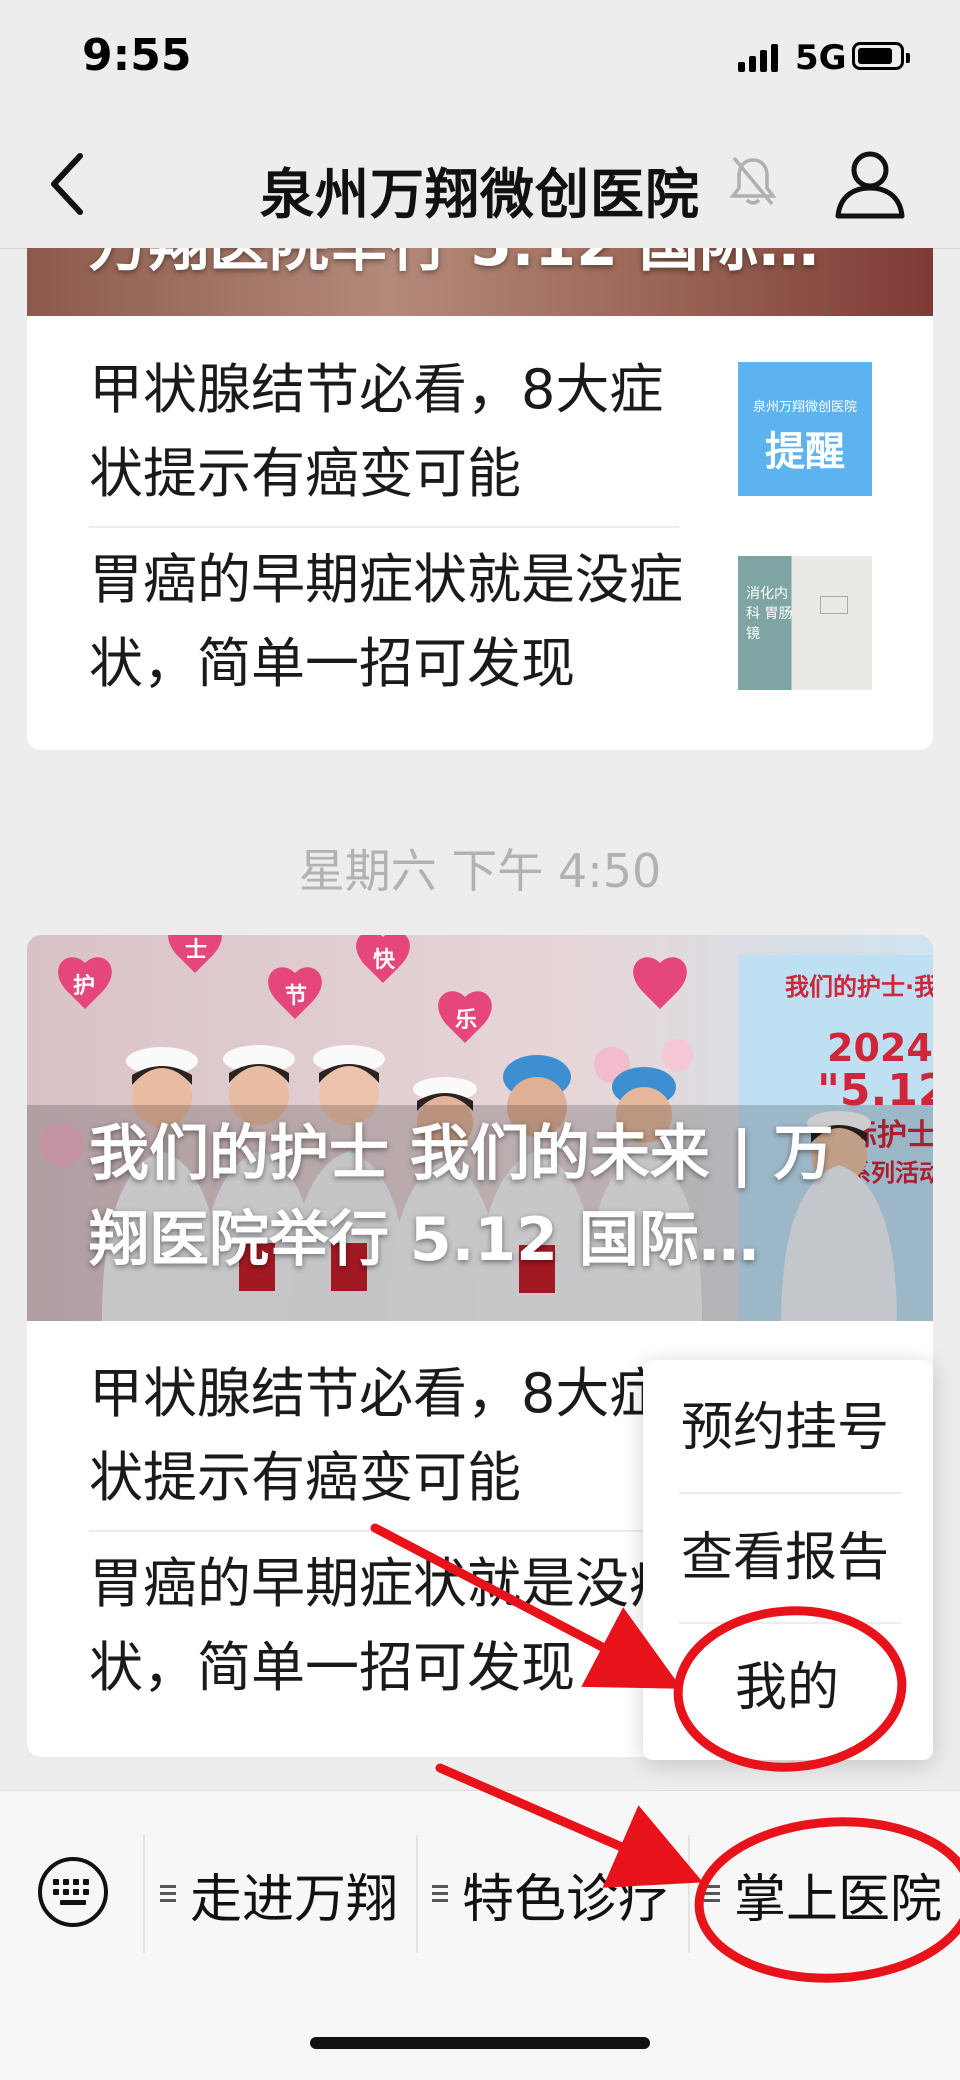 Image resolution: width=960 pixels, height=2080 pixels. I want to click on keyboard-toggle-button, so click(73, 1892).